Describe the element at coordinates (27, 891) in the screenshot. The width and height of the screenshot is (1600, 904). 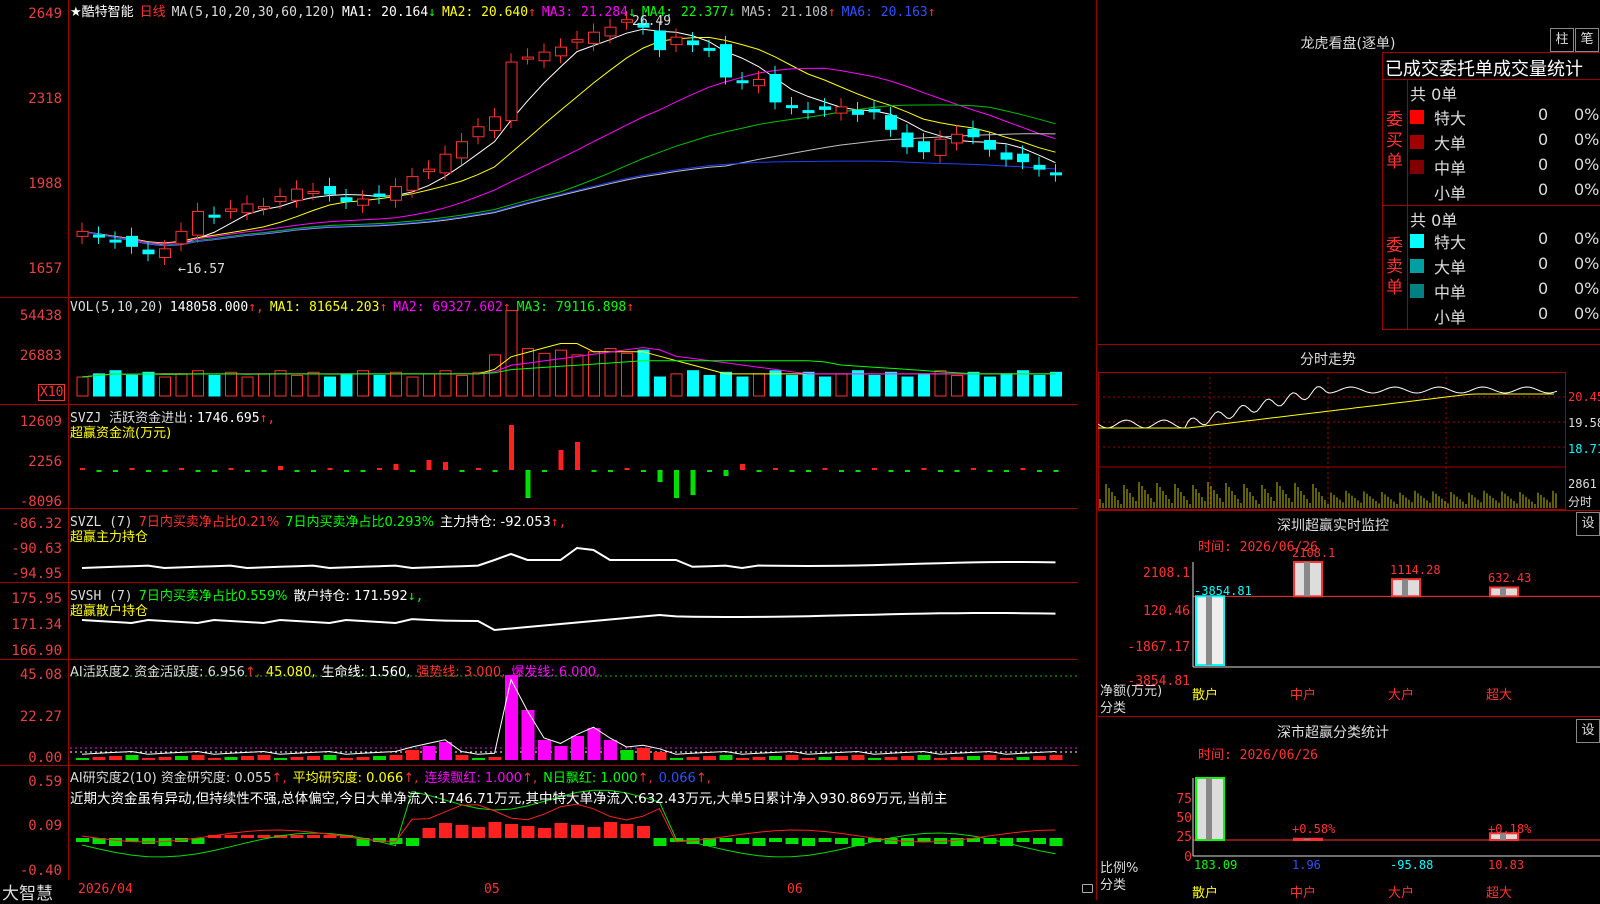
I see `app-logo: 大智慧` at that location.